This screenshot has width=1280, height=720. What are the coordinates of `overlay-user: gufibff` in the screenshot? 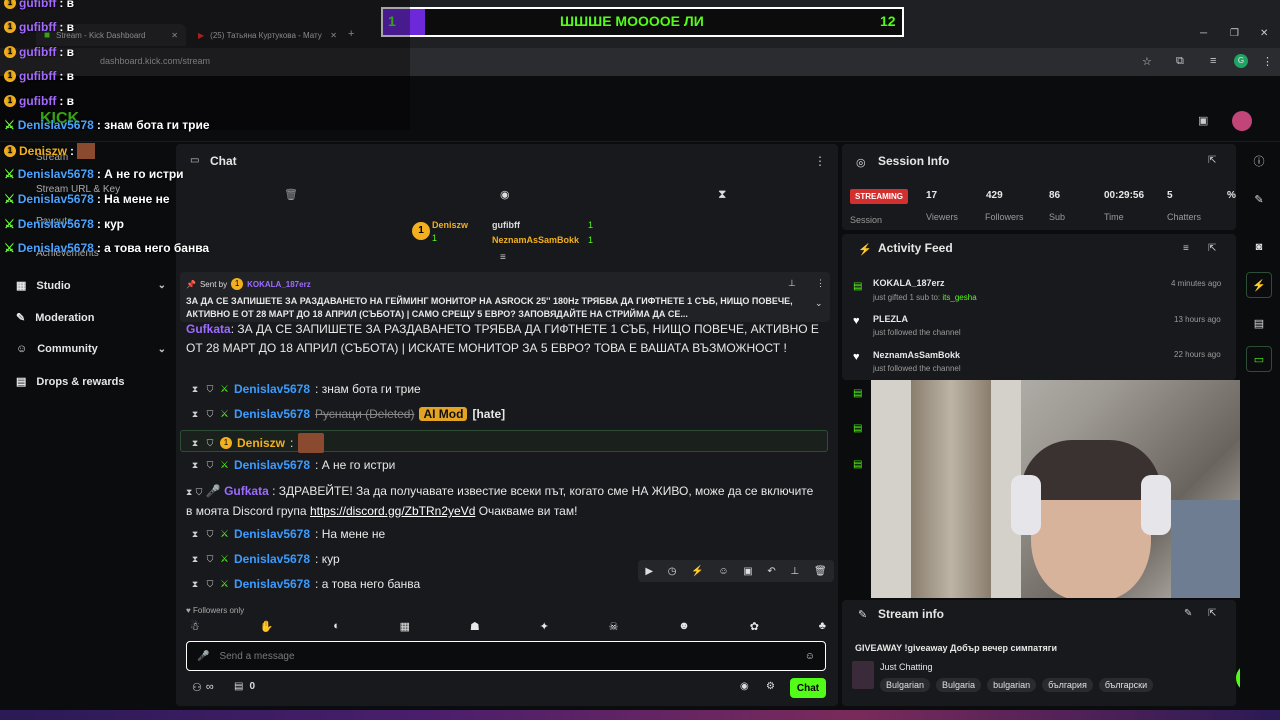 It's located at (38, 101).